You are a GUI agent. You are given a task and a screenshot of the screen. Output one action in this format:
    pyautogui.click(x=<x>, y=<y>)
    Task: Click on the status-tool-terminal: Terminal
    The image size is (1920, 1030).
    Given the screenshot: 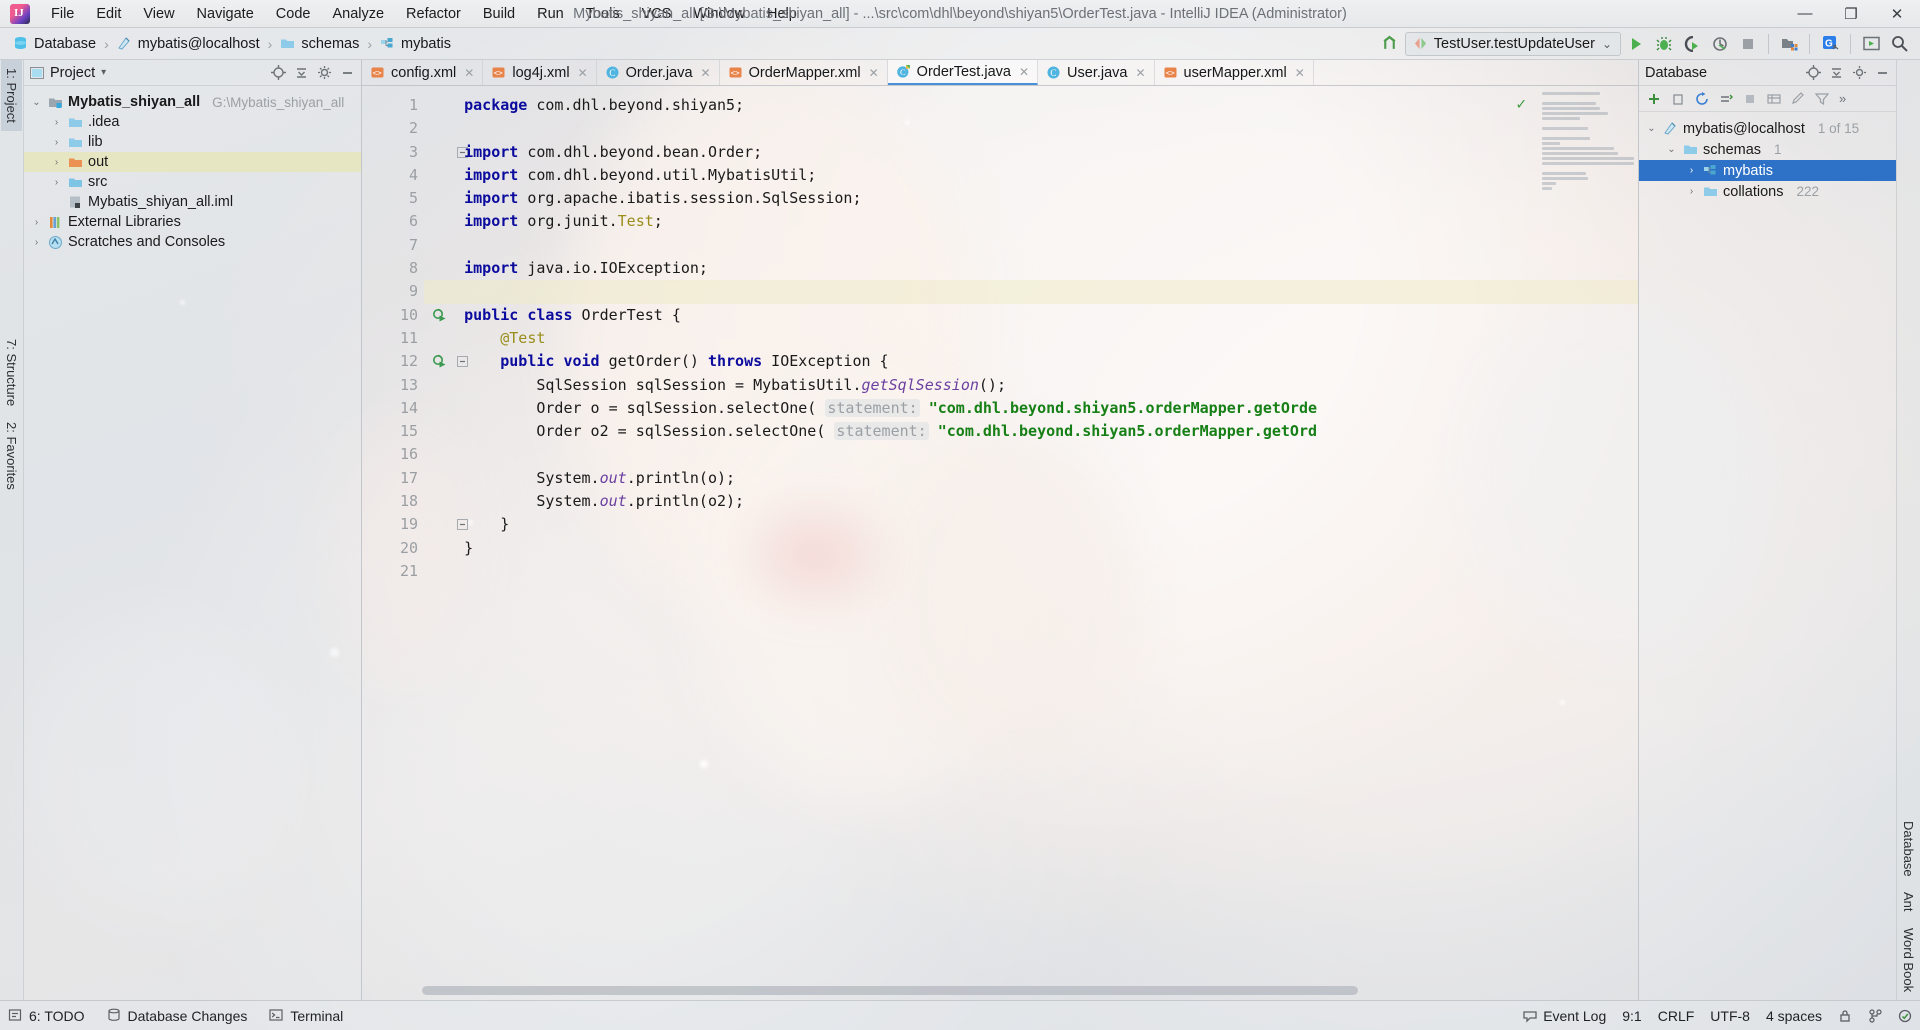 What is the action you would take?
    pyautogui.click(x=306, y=1016)
    